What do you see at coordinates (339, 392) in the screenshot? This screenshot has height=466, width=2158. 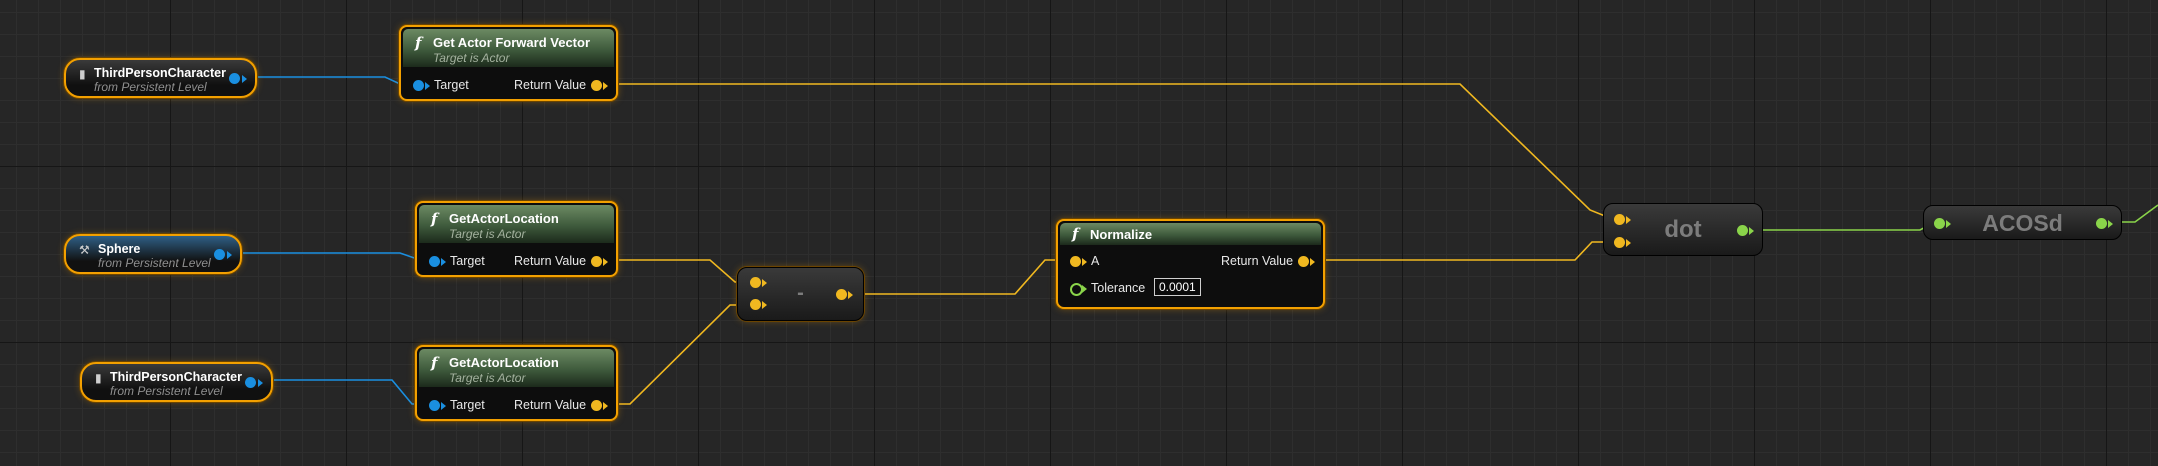 I see `wire-tpc-to-location` at bounding box center [339, 392].